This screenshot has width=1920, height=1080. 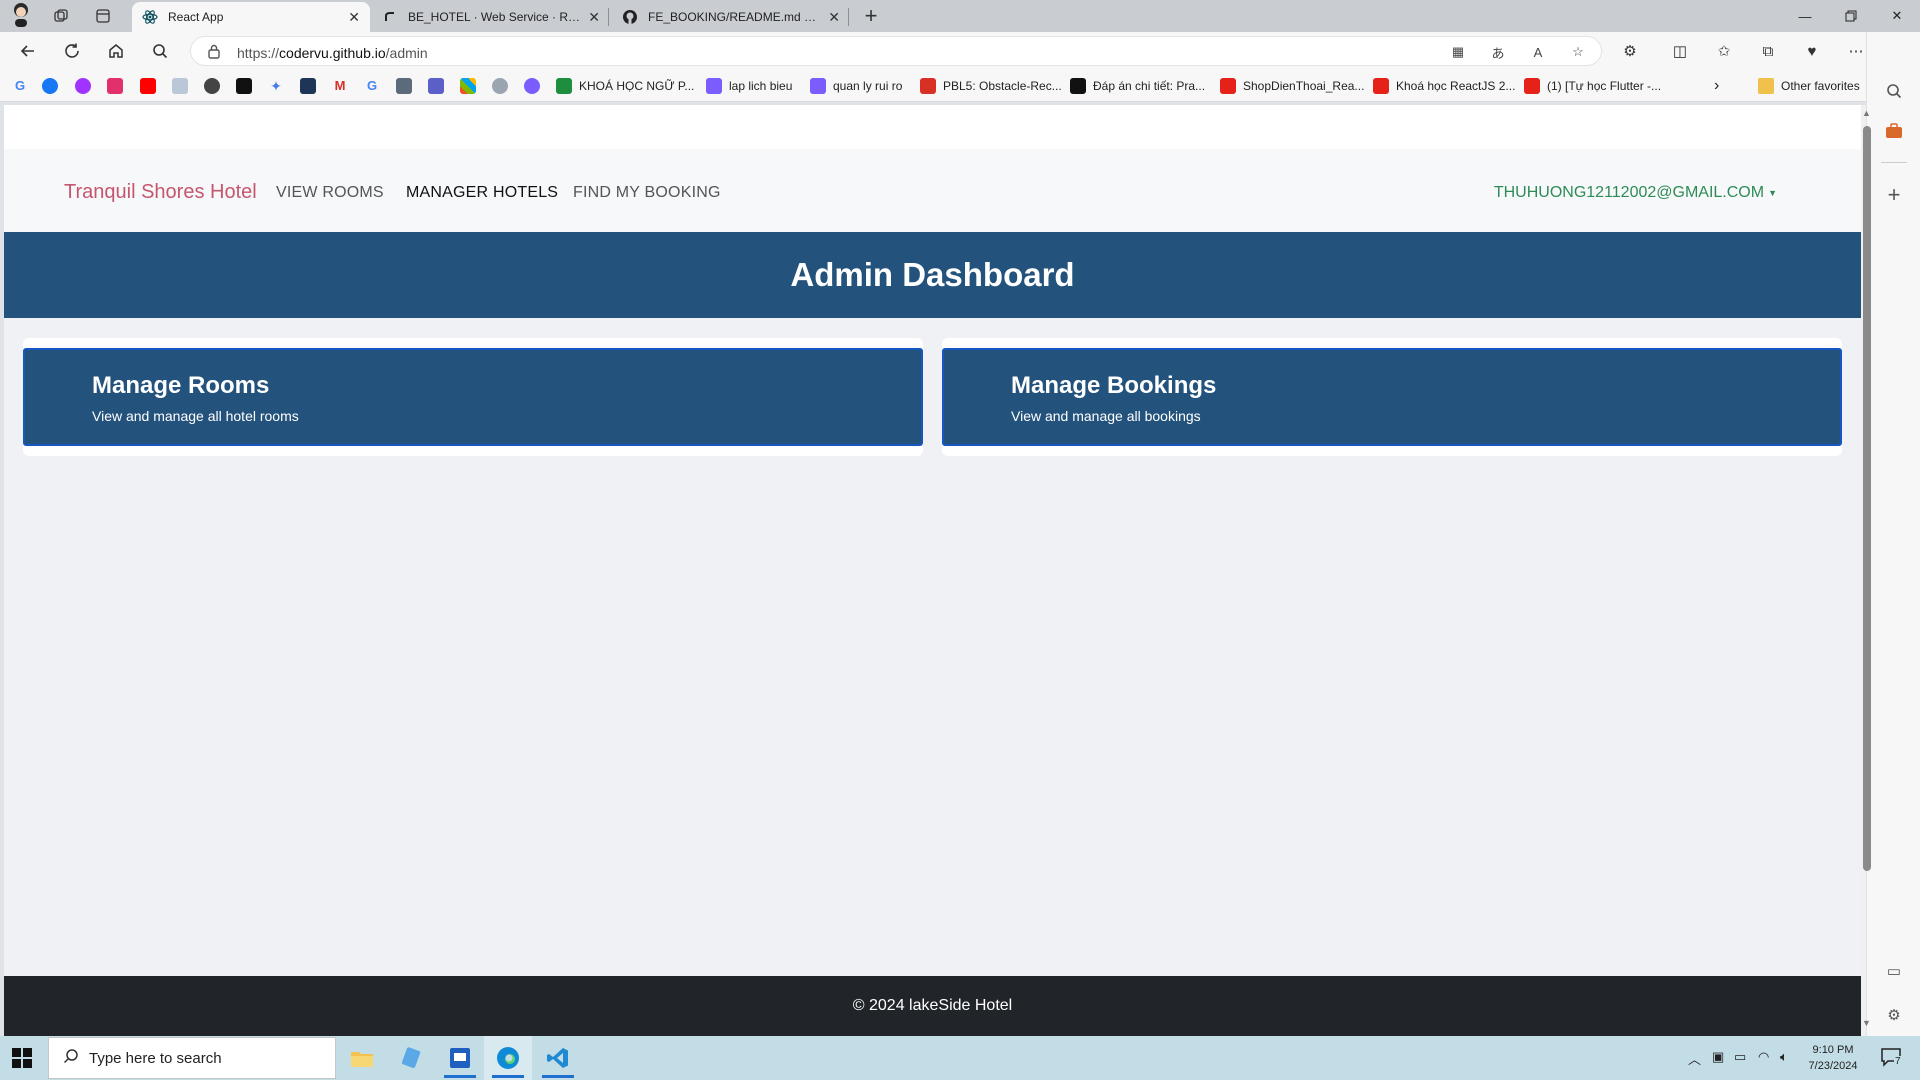 I want to click on restore-icon, so click(x=1851, y=16).